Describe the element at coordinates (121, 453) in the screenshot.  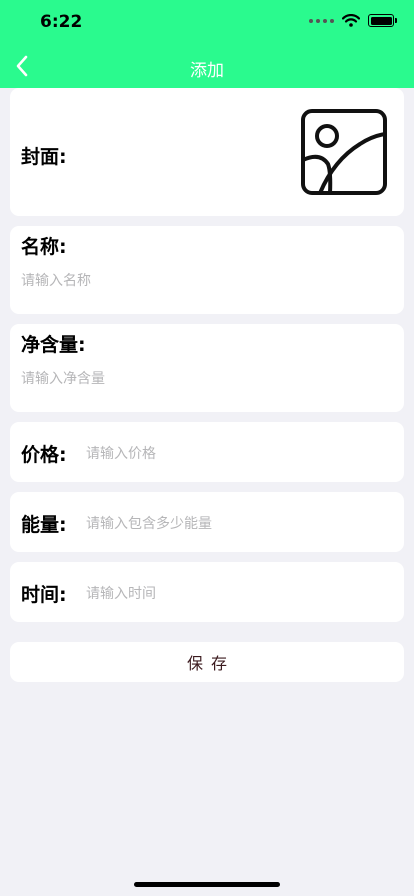
I see `price-input: 请输入价格` at that location.